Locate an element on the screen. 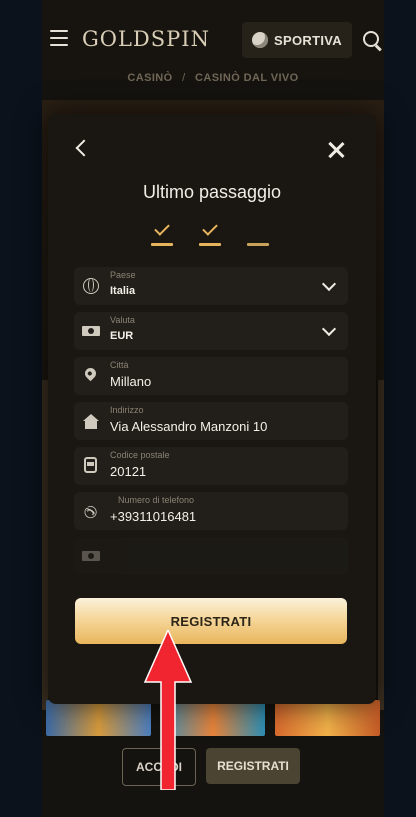 This screenshot has height=817, width=416. address-value: Via Alessandro Manzoni 10 is located at coordinates (188, 426).